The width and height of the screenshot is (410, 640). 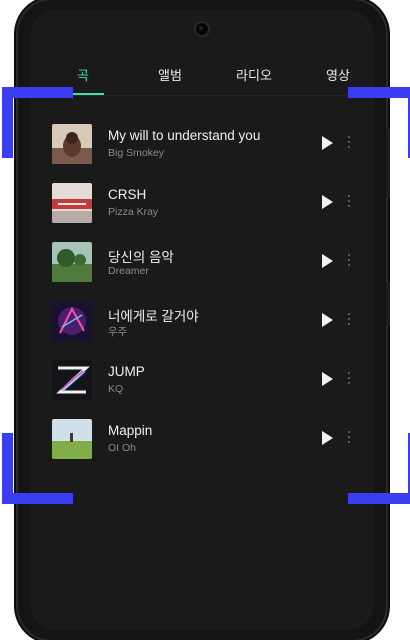 What do you see at coordinates (141, 257) in the screenshot?
I see `song-title: 당신의 음악` at bounding box center [141, 257].